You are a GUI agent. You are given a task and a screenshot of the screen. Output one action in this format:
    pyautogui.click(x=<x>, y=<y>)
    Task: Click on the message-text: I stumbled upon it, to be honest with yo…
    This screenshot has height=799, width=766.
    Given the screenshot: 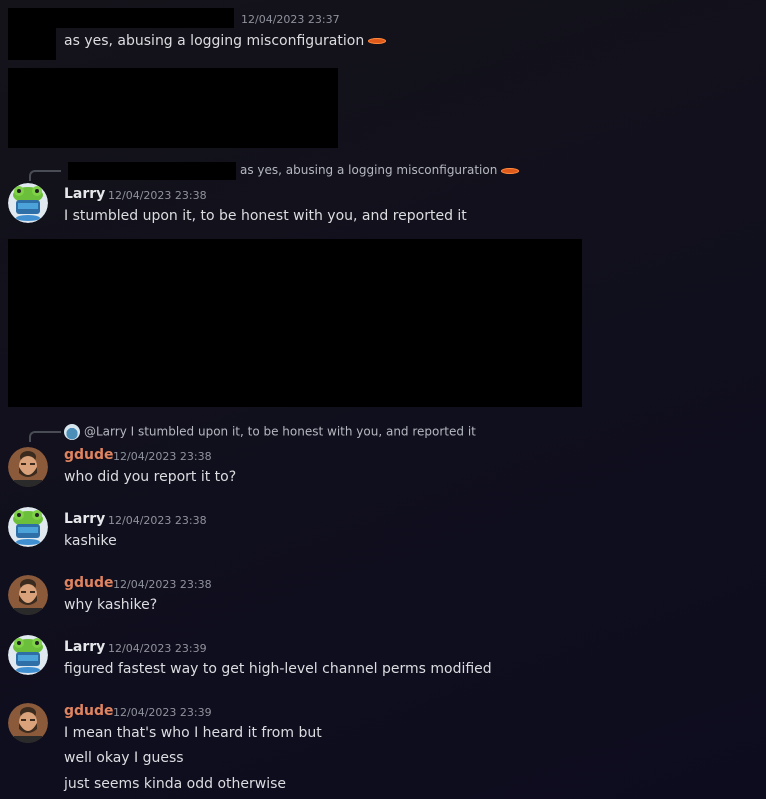 What is the action you would take?
    pyautogui.click(x=265, y=216)
    